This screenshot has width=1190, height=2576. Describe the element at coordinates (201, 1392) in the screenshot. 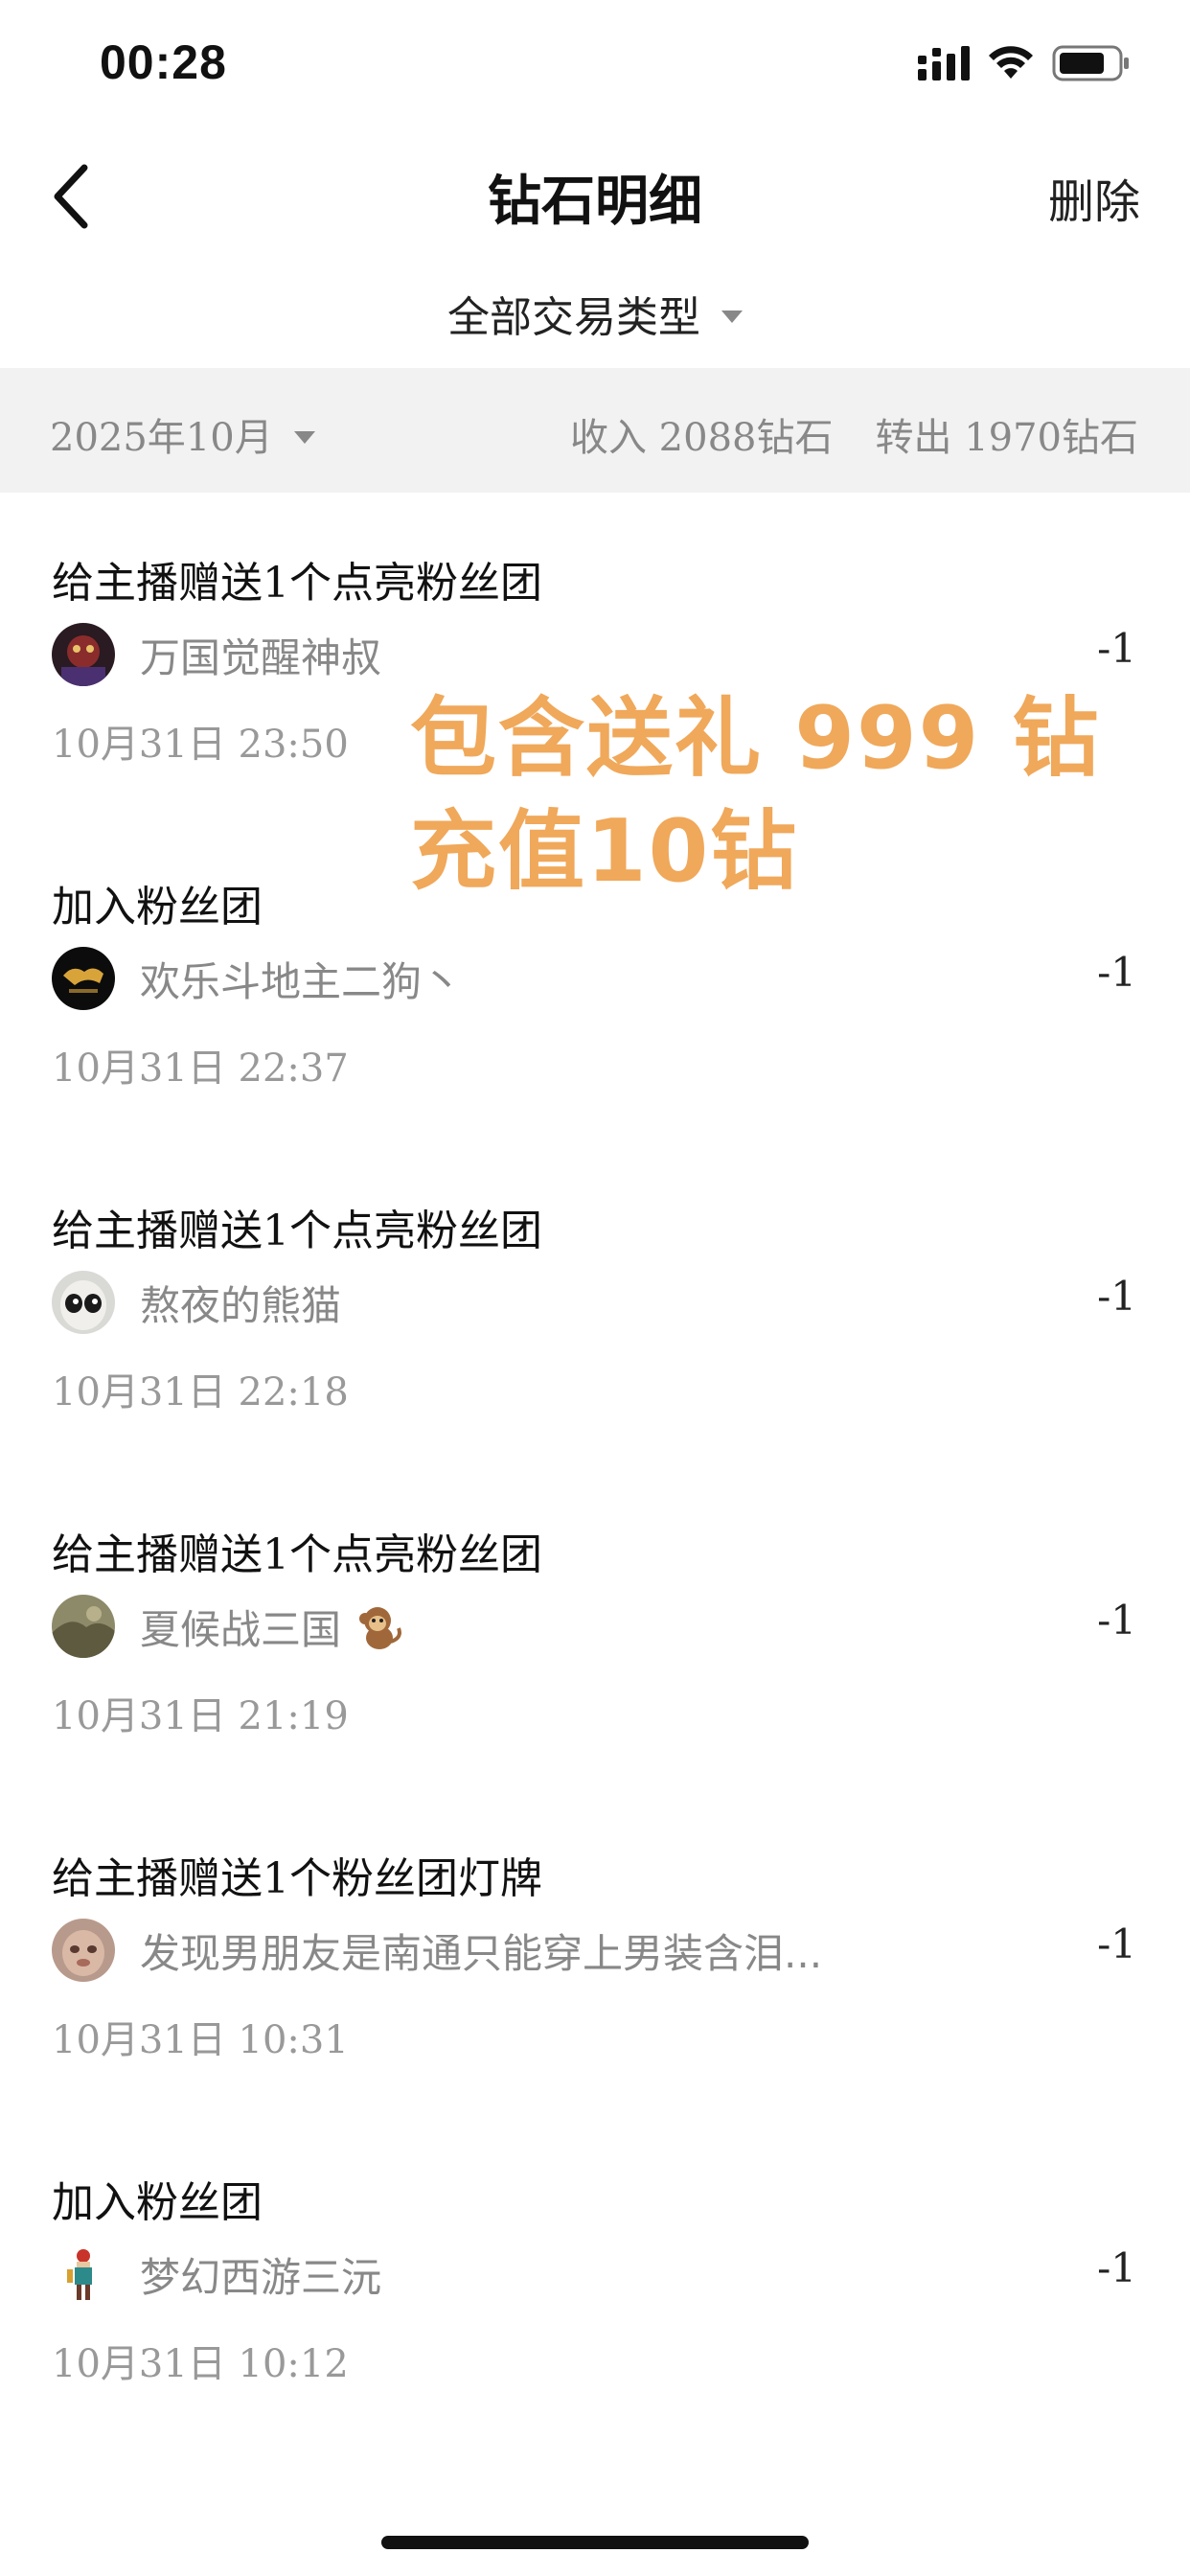

I see `transaction-time: 10月31日 22:18` at that location.